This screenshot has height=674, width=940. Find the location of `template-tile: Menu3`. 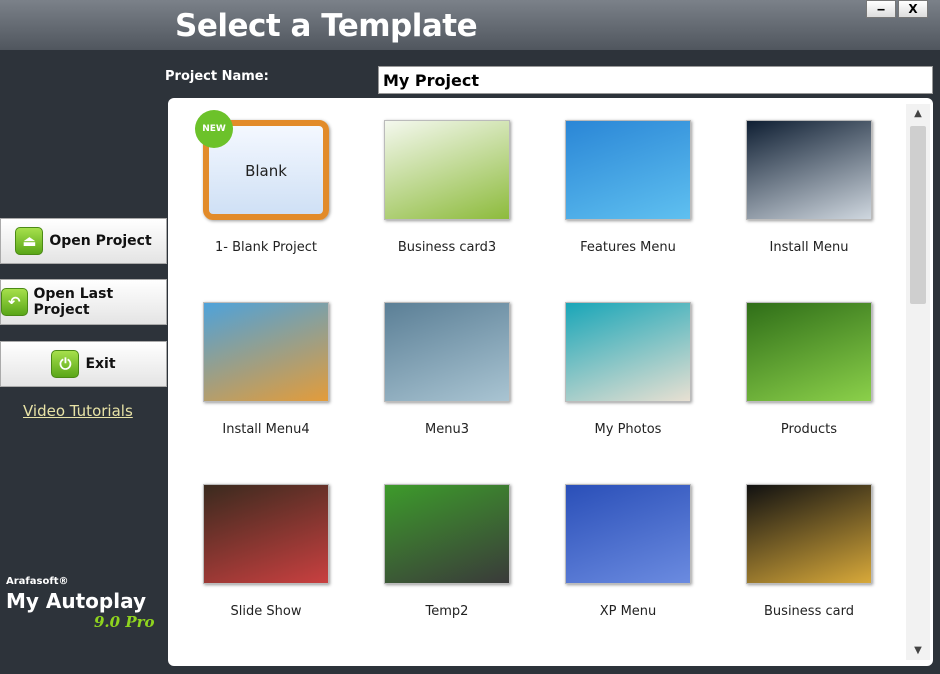

template-tile: Menu3 is located at coordinates (447, 365).